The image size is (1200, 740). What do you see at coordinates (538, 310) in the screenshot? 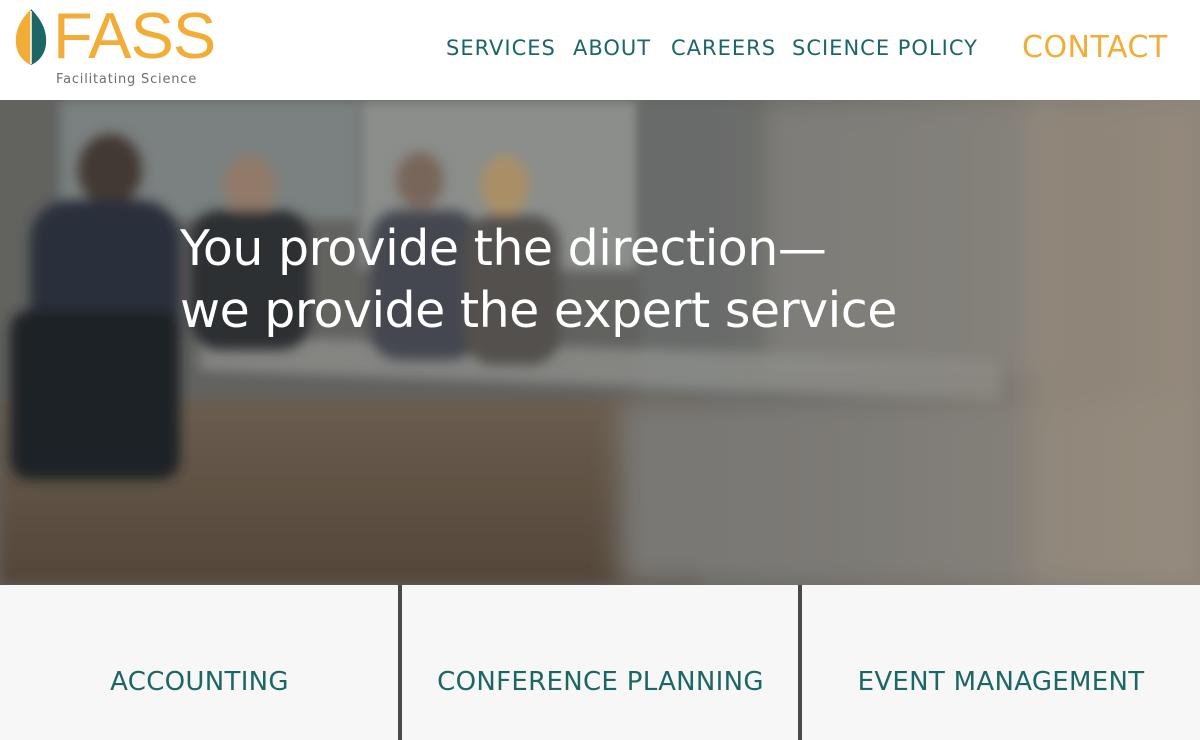
I see `hero-headline-line-2: we provide the expert service` at bounding box center [538, 310].